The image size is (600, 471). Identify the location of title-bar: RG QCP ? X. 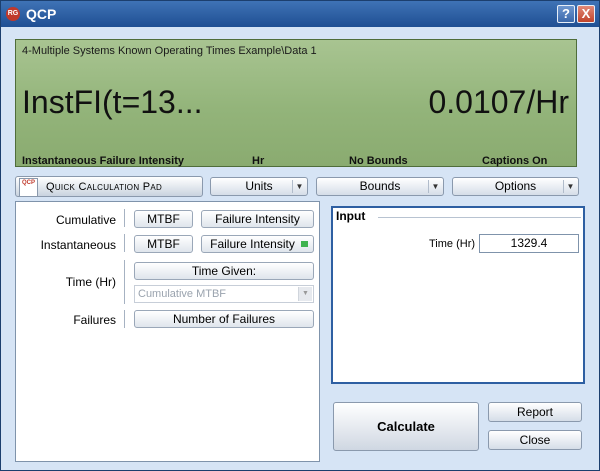
(300, 14).